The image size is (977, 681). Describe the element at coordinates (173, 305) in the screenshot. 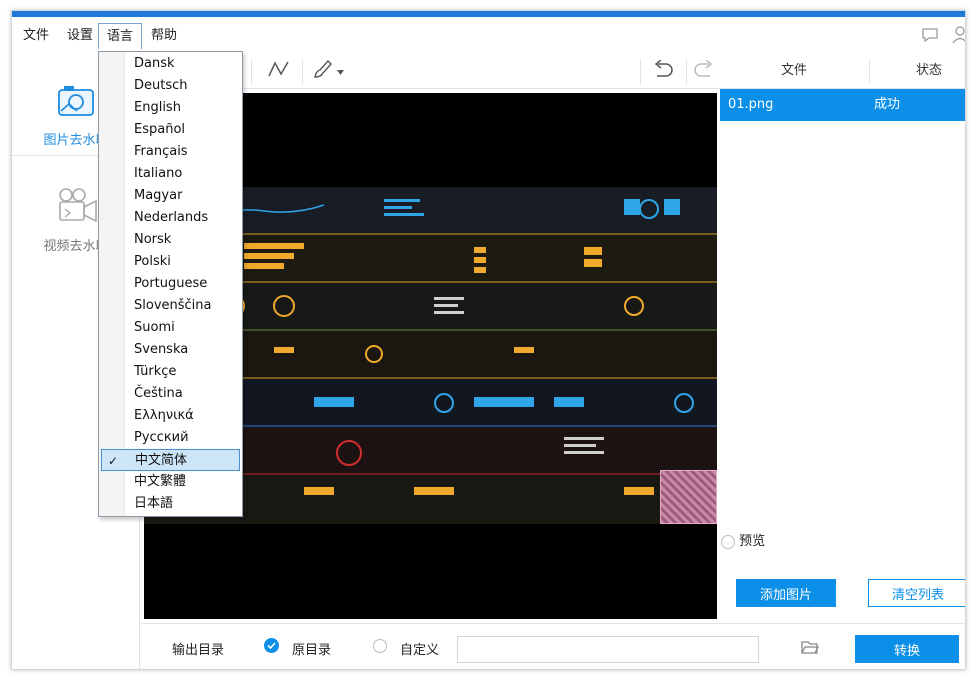

I see `language-option-label: Slovenščina` at that location.